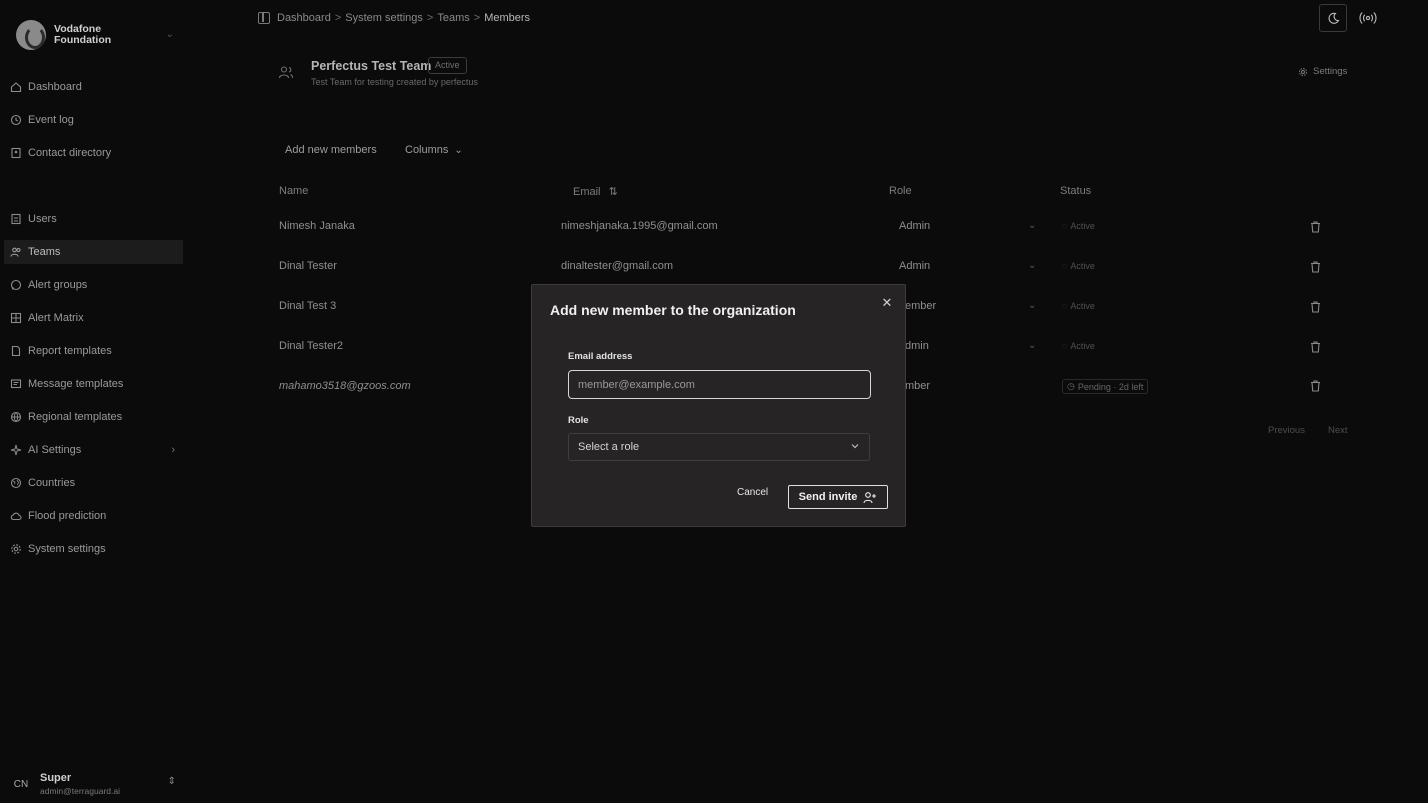  I want to click on send-invite-label: Send invite, so click(828, 497).